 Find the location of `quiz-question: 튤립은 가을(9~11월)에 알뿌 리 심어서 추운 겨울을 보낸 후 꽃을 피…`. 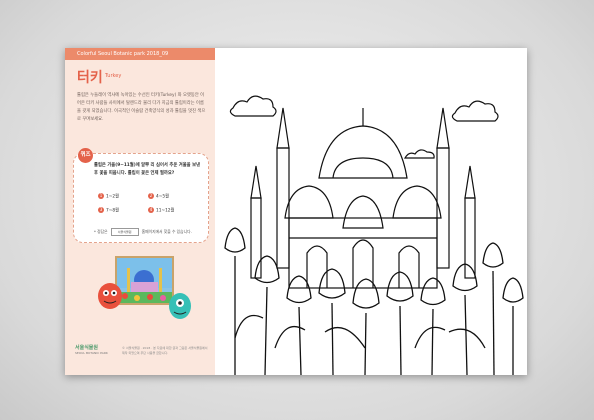

quiz-question: 튤립은 가을(9~11월)에 알뿌 리 심어서 추운 겨울을 보낸 후 꽃을 피… is located at coordinates (147, 169).